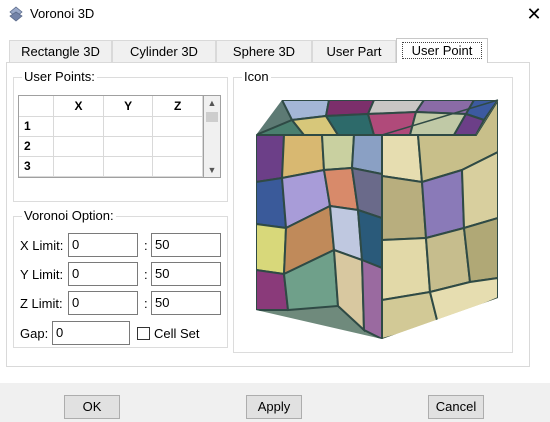 The image size is (550, 422). I want to click on table-row: 4, so click(111, 176).